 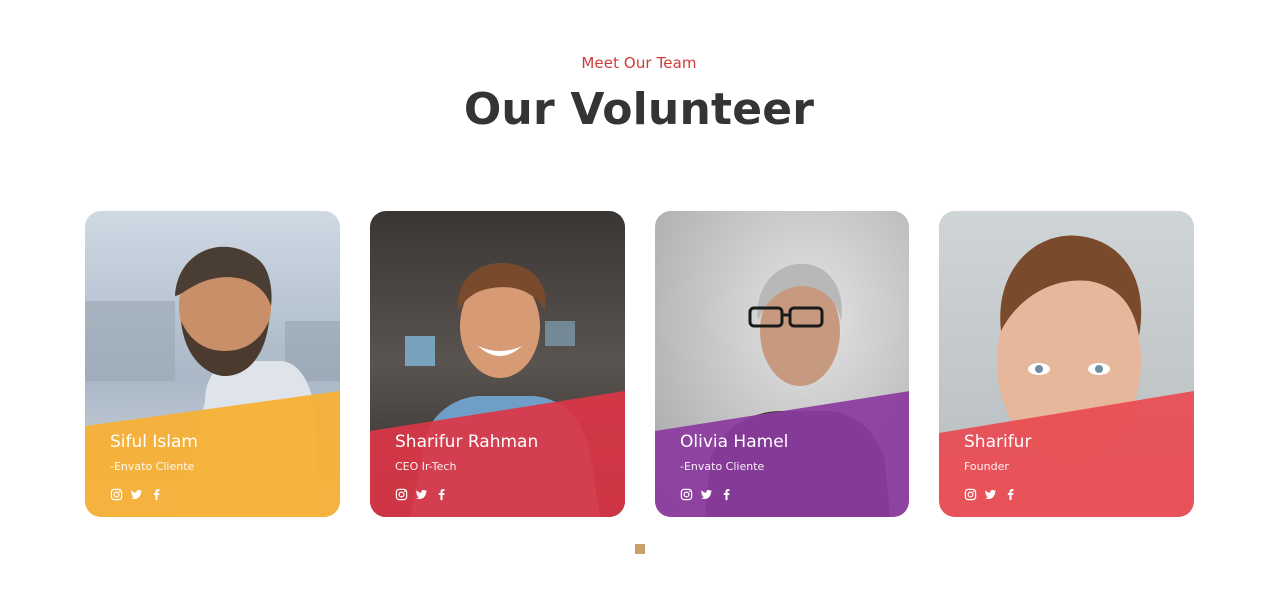 I want to click on team-card-siful-islam: Siful Islam -Envato Cliente, so click(x=212, y=364).